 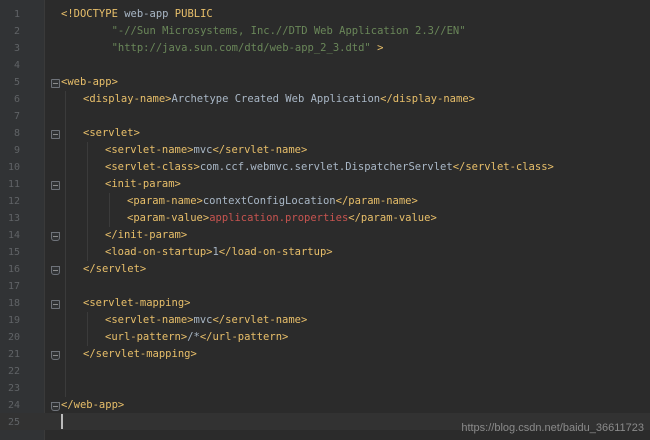 What do you see at coordinates (159, 252) in the screenshot?
I see `xml-tag-token: <load-on-startup>` at bounding box center [159, 252].